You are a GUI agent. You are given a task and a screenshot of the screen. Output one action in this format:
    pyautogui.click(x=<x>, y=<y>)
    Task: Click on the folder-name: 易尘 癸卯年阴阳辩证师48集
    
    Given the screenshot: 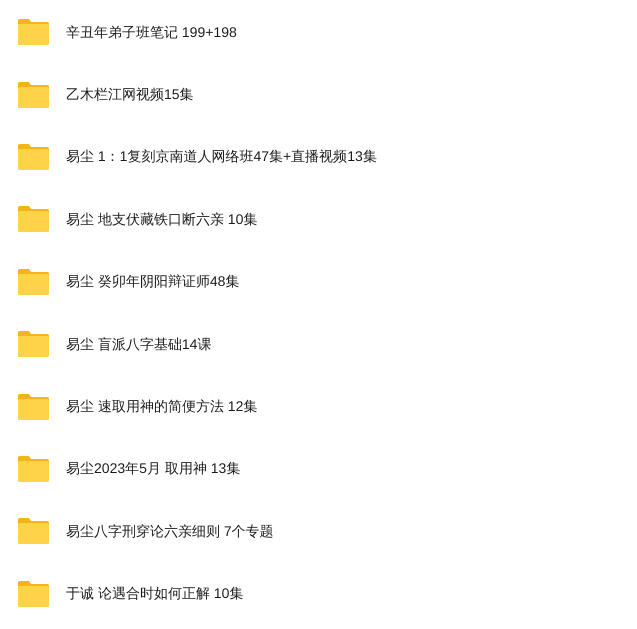 What is the action you would take?
    pyautogui.click(x=153, y=281)
    